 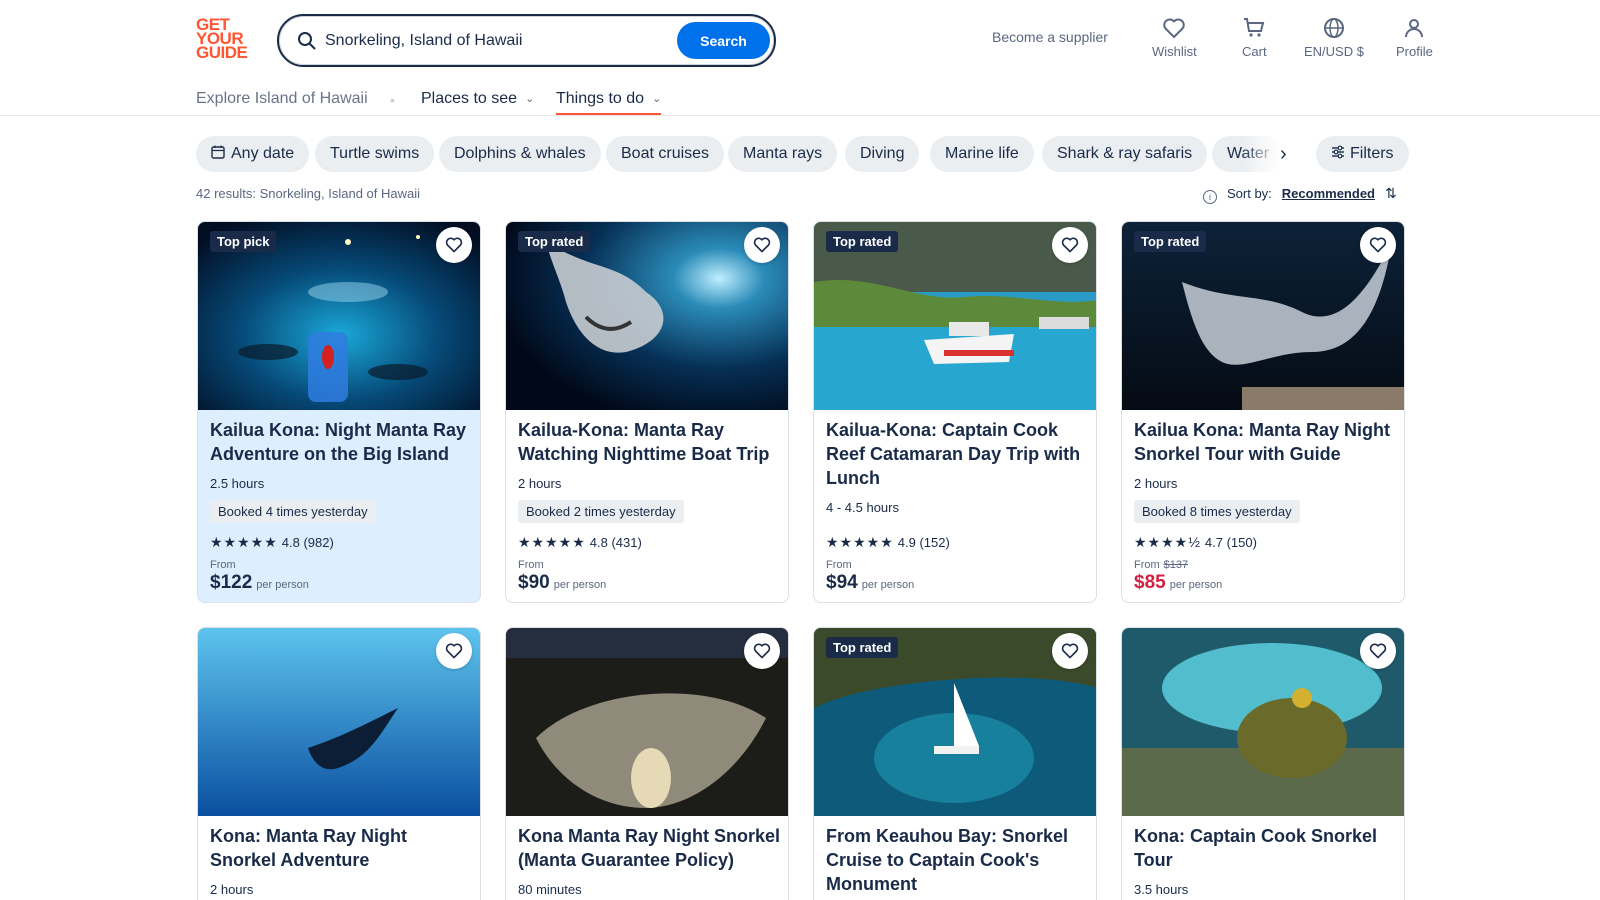 What do you see at coordinates (225, 40) in the screenshot?
I see `getyourguide-logo: GET YOUR GUIDE` at bounding box center [225, 40].